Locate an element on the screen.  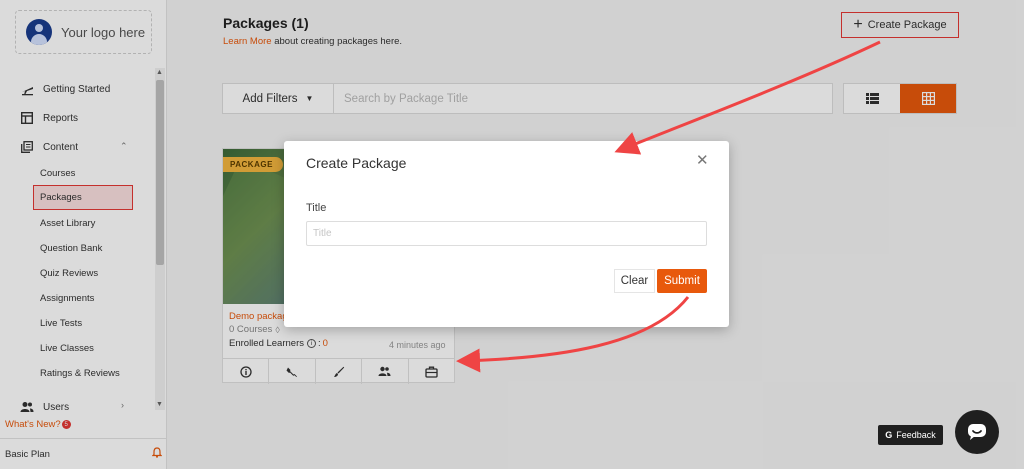
modal-title: Create Package is located at coordinates (356, 163).